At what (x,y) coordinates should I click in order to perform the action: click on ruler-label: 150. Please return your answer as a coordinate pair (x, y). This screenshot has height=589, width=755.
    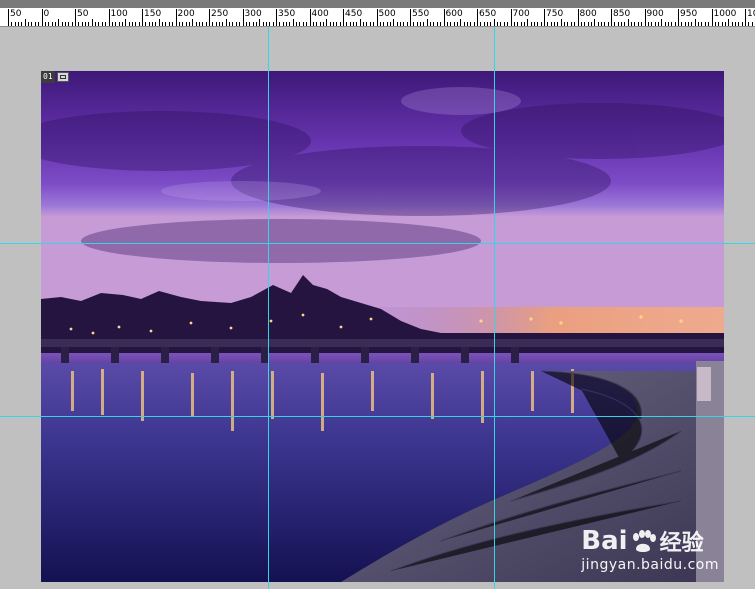
    Looking at the image, I should click on (153, 14).